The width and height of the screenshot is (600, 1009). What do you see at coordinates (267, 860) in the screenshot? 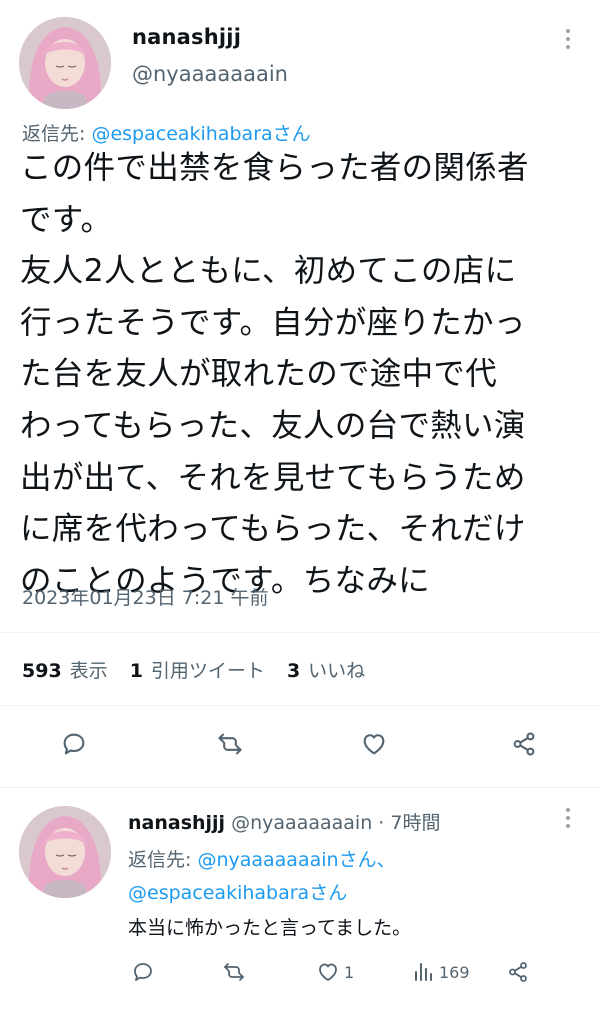
I see `mention-link: @nyaaaaaaain` at bounding box center [267, 860].